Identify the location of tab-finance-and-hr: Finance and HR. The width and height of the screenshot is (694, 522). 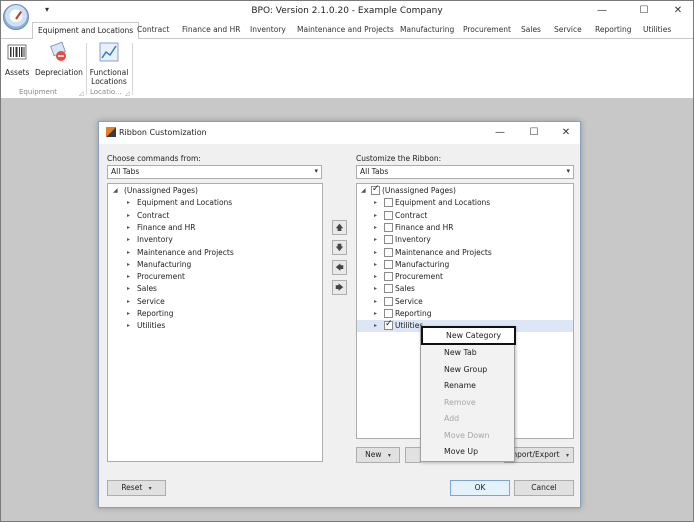
(211, 29).